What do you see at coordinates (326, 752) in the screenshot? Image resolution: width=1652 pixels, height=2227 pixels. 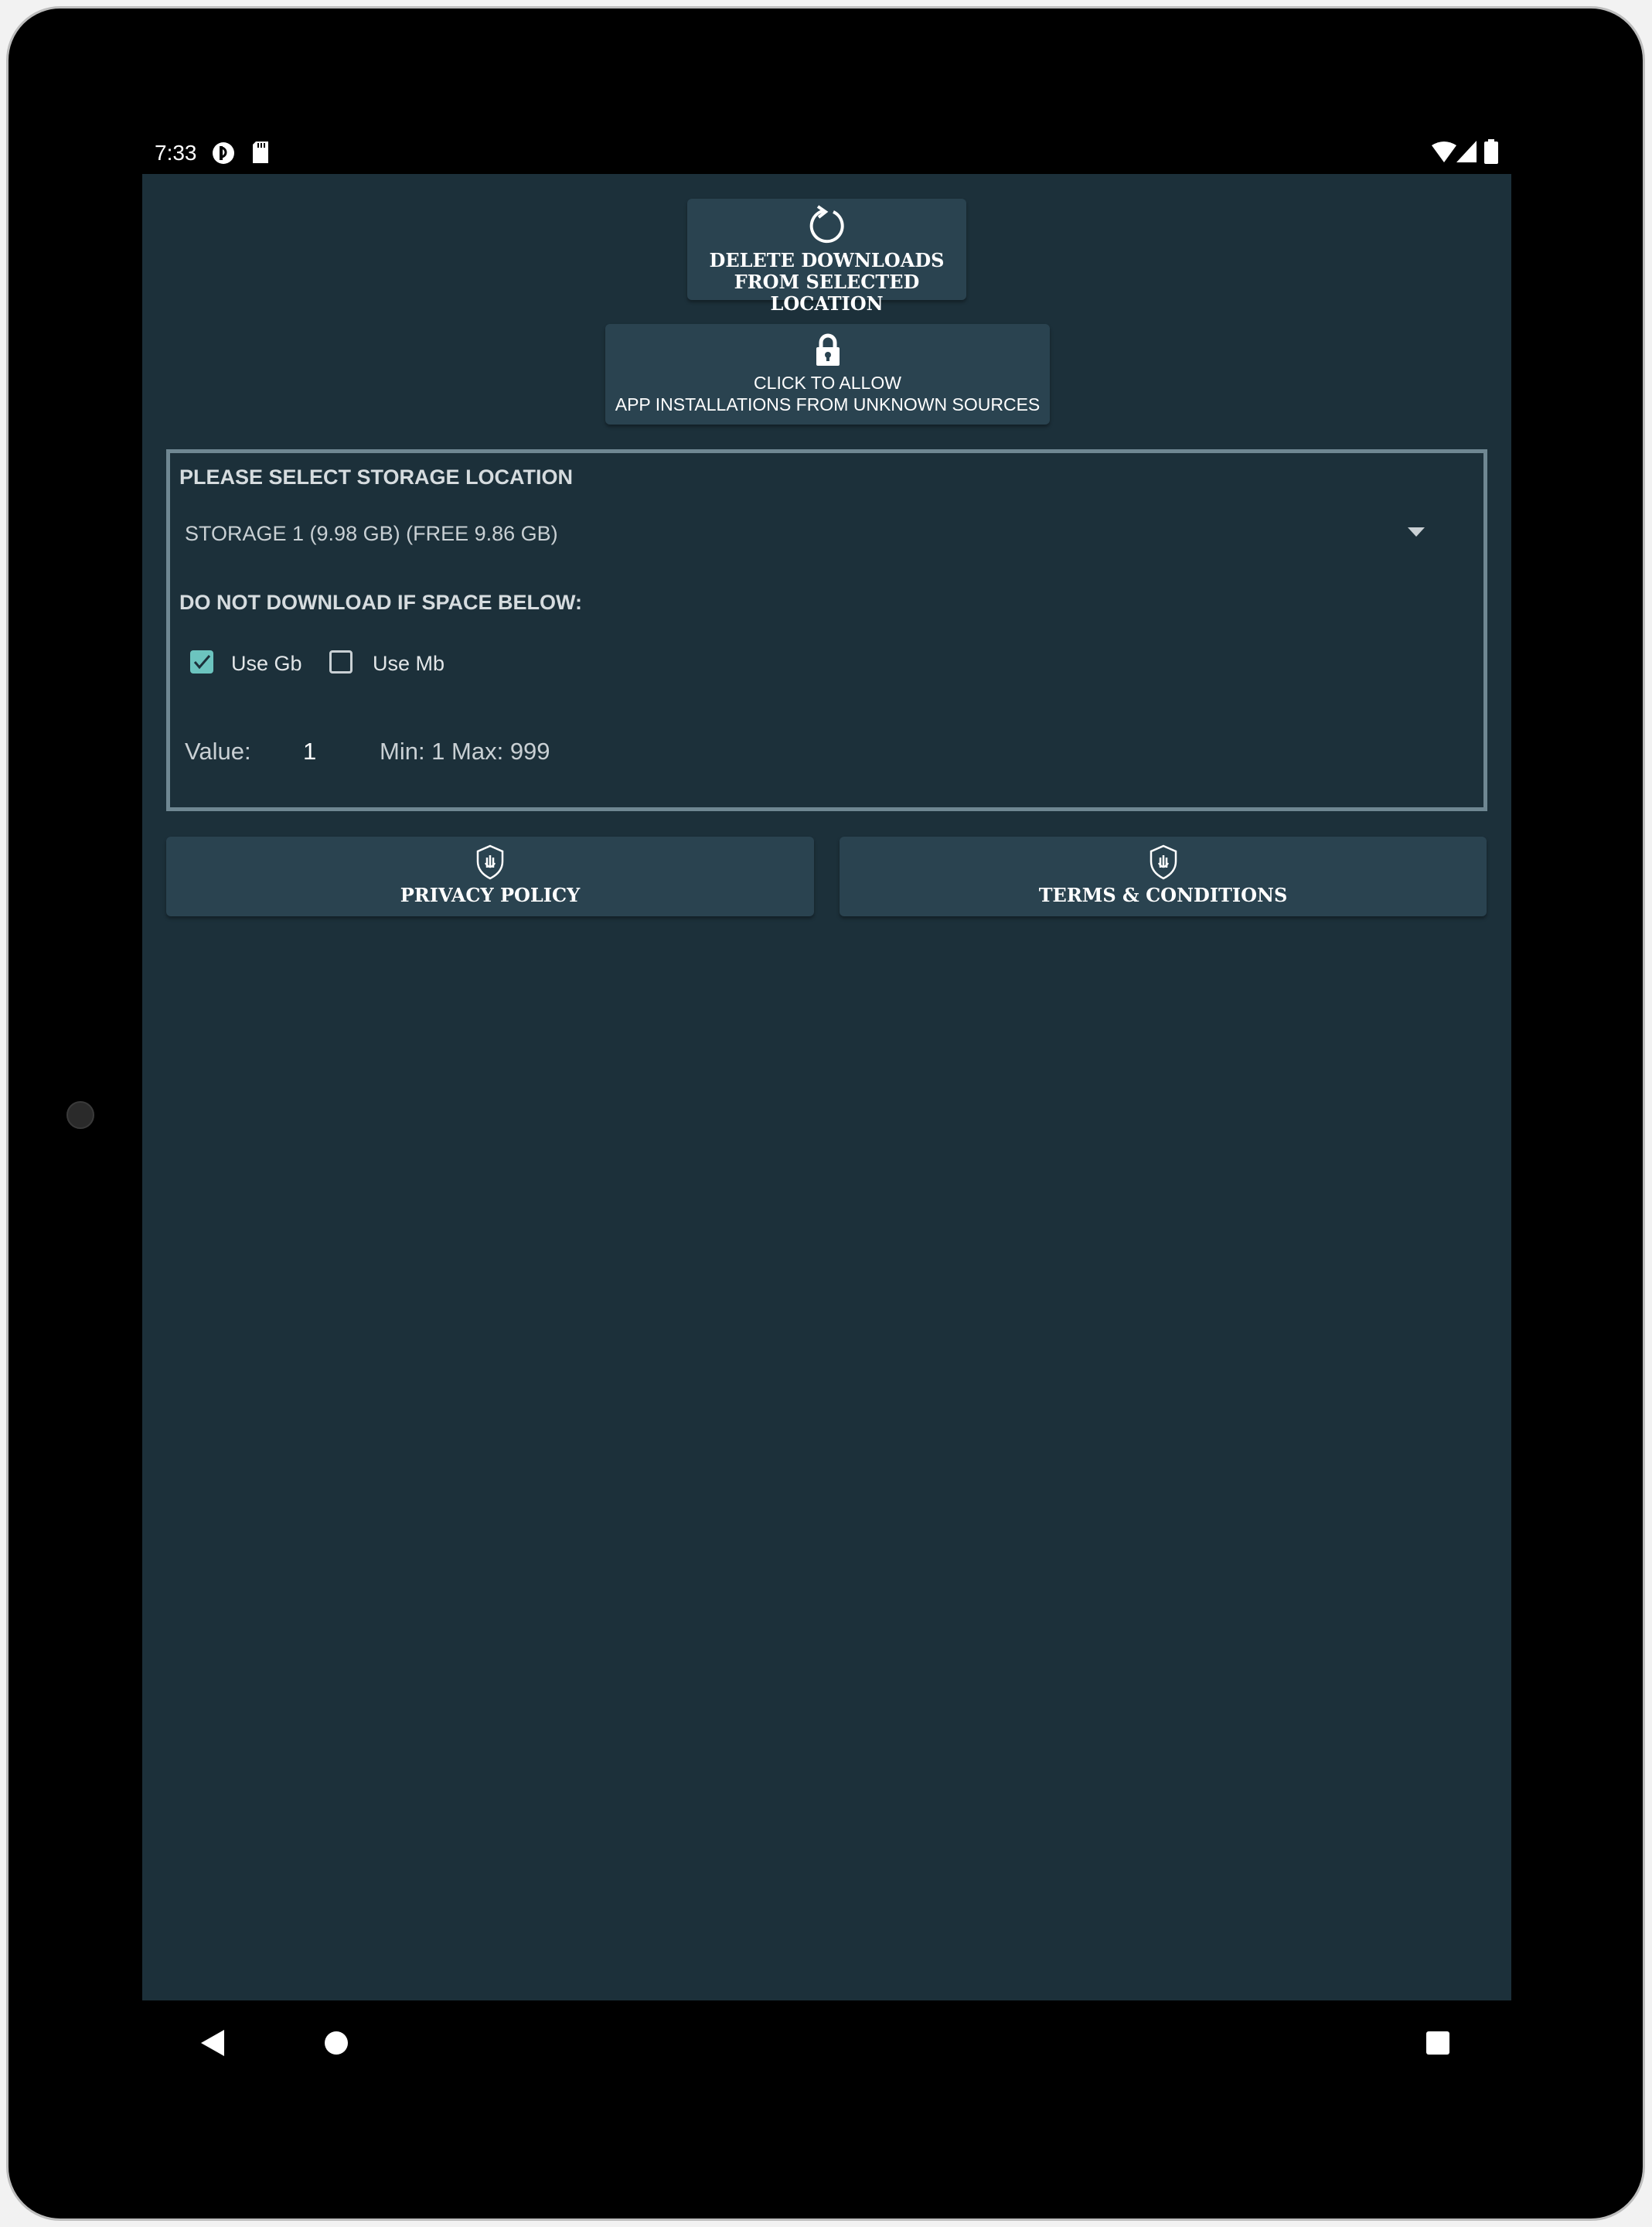 I see `value-input: 1` at bounding box center [326, 752].